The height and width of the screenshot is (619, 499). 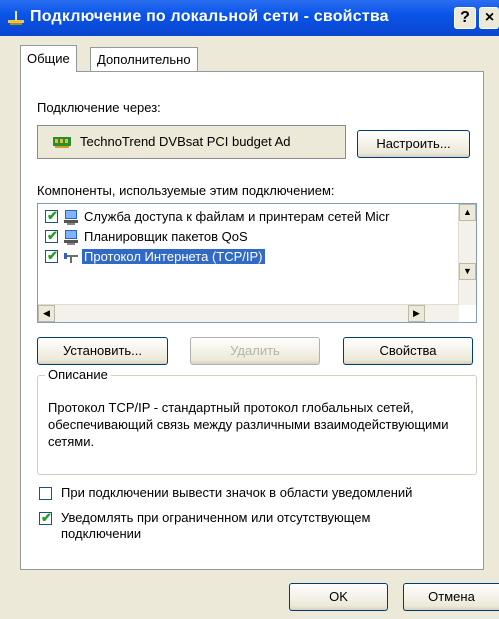 What do you see at coordinates (467, 254) in the screenshot?
I see `vertical-scrollbar: ▲ ▼` at bounding box center [467, 254].